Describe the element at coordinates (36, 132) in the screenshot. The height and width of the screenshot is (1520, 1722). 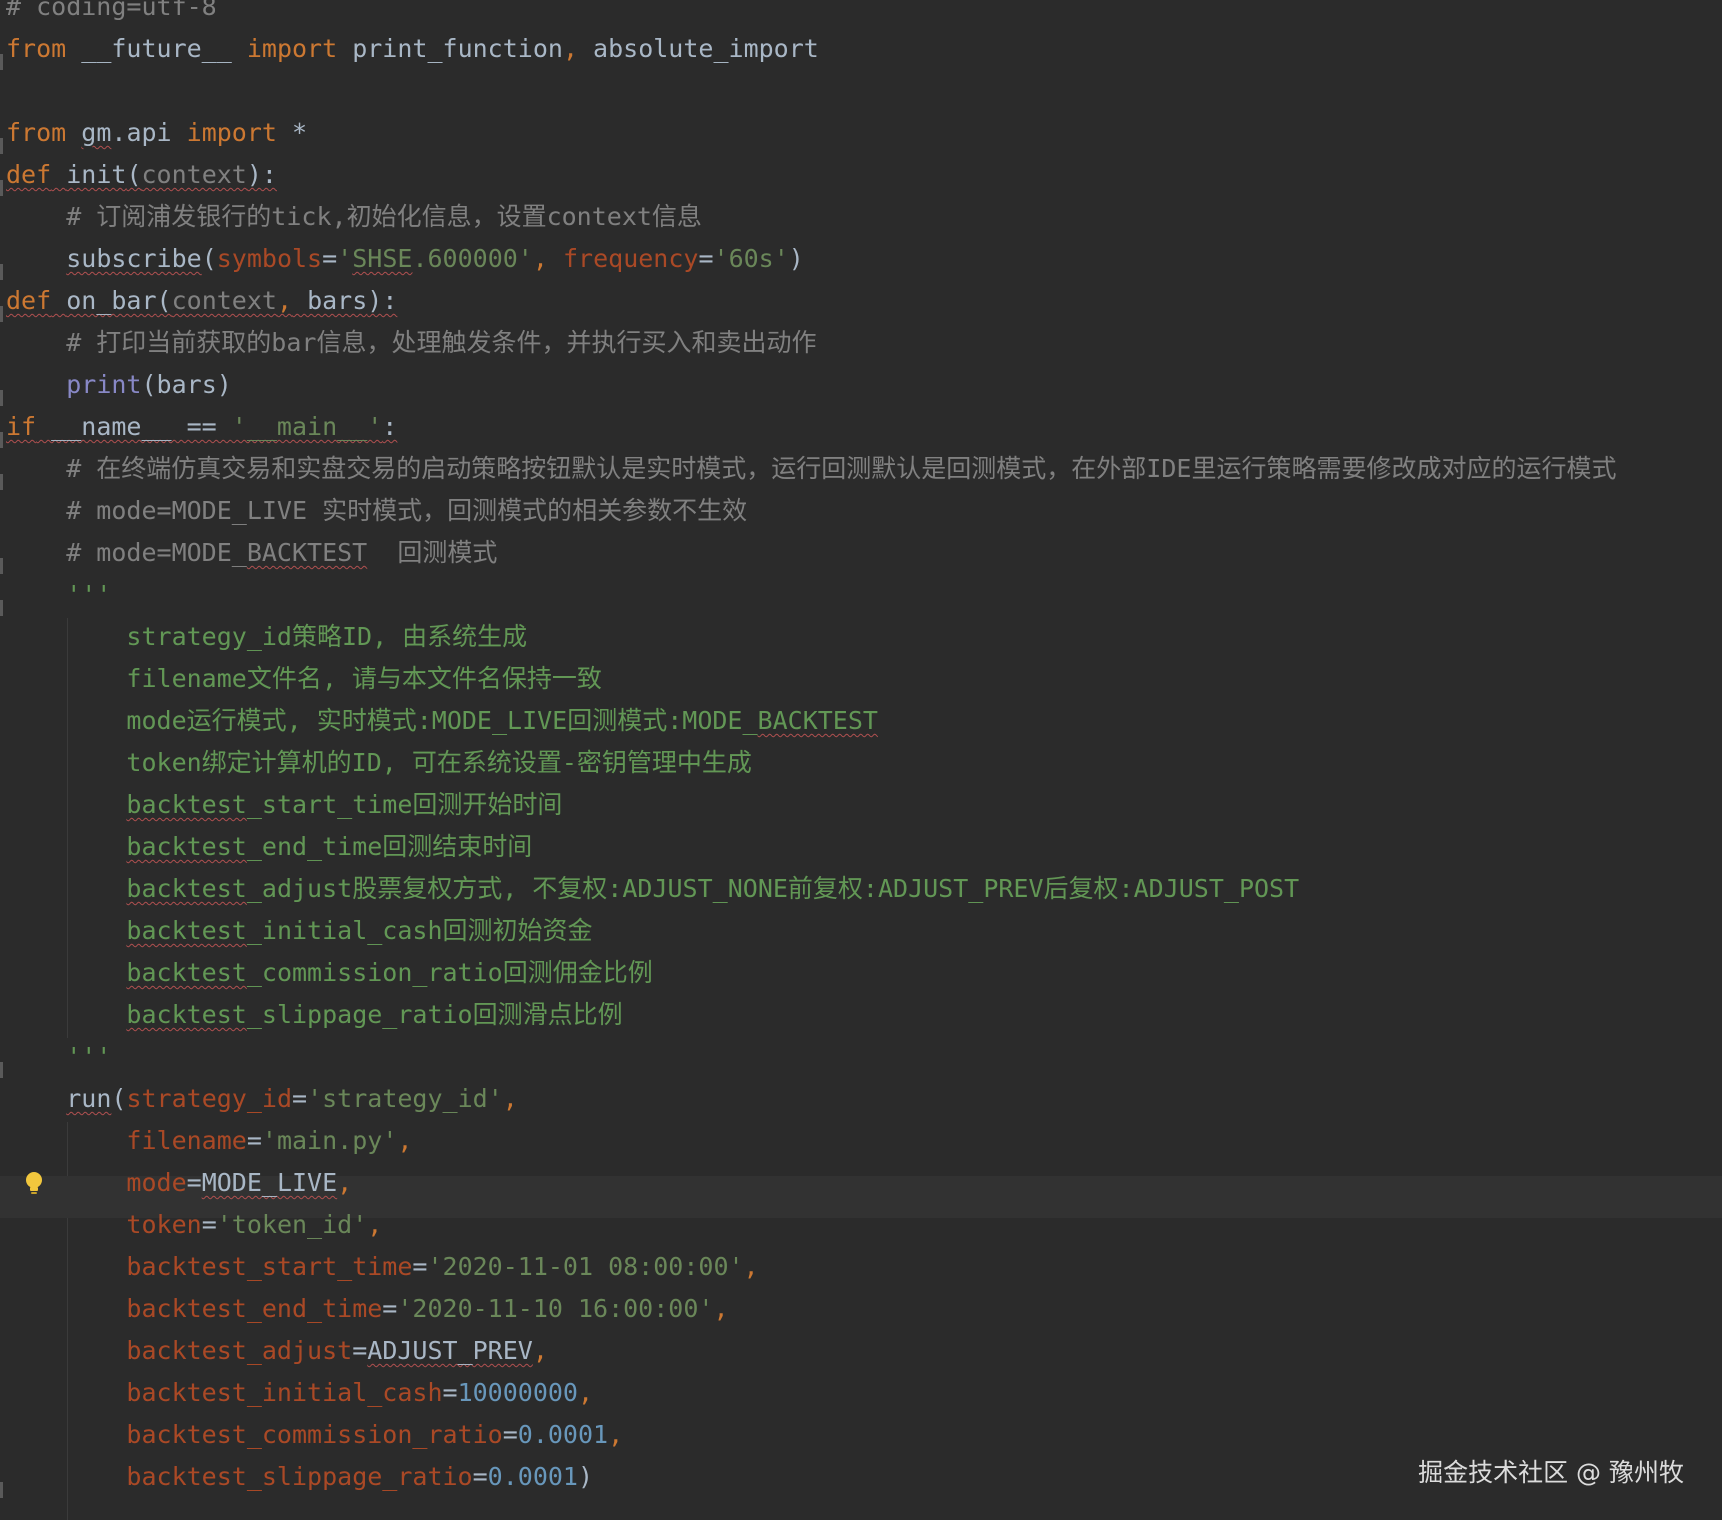
I see `code-token: from` at that location.